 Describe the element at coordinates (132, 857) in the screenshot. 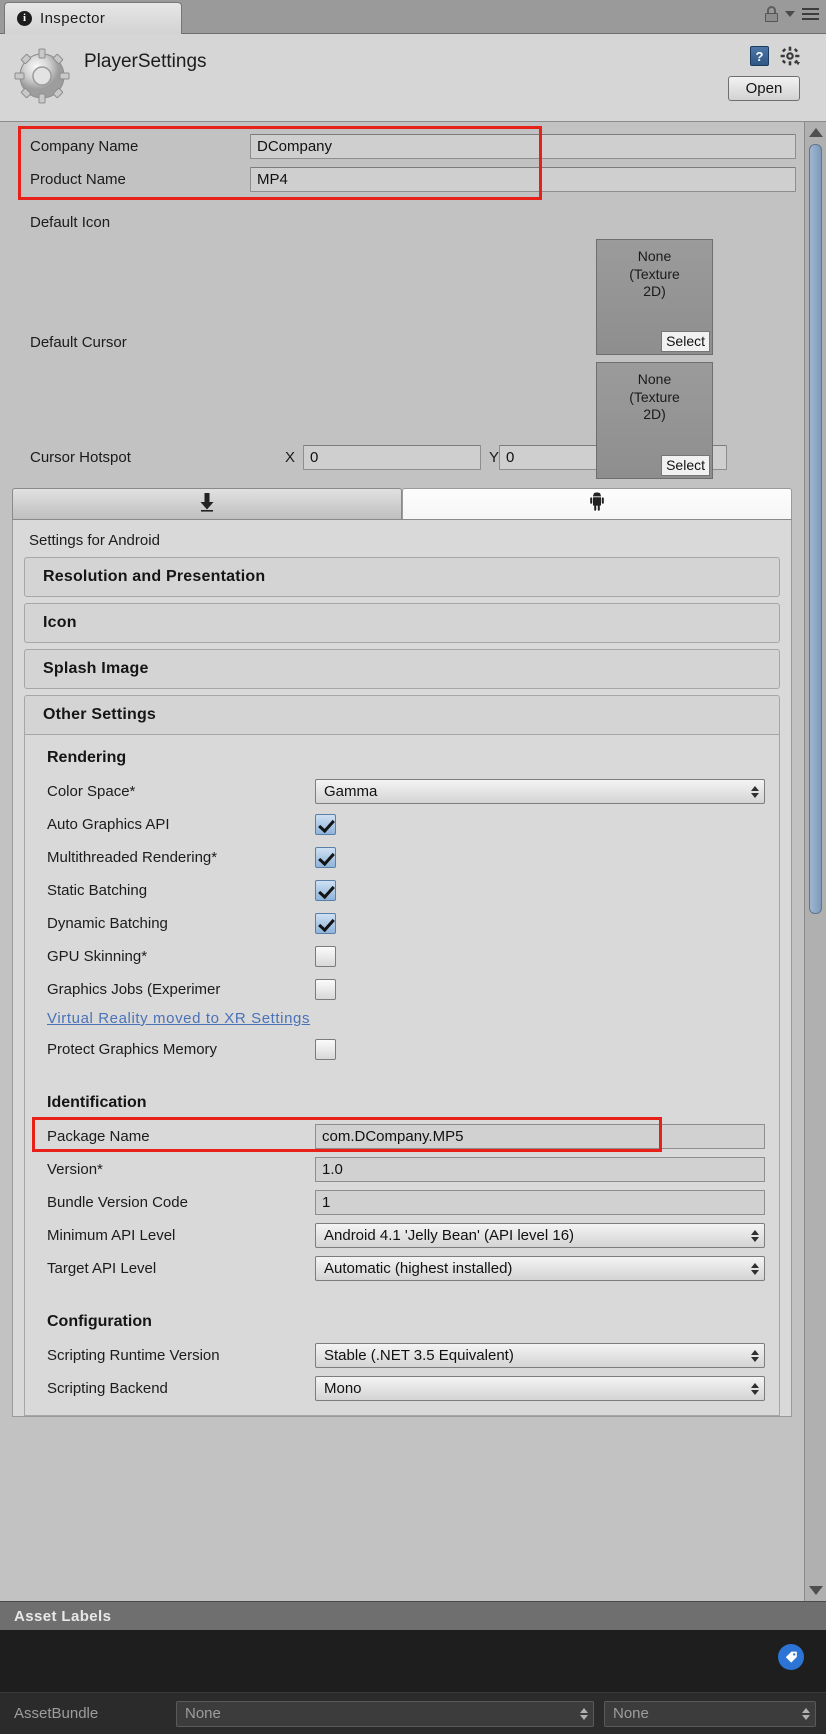

I see `multithreaded-rendering-label: Multithreaded Rendering*` at that location.